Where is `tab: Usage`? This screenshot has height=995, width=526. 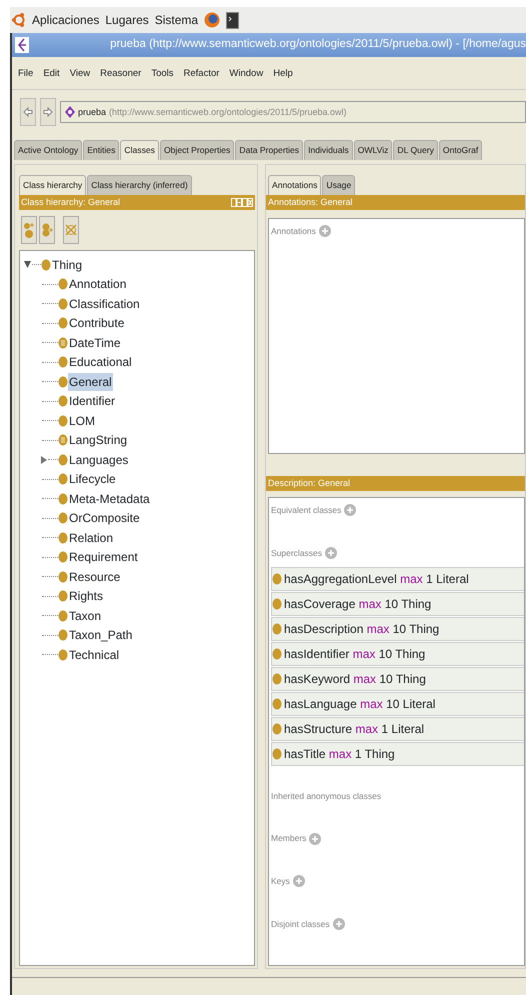 tab: Usage is located at coordinates (339, 185).